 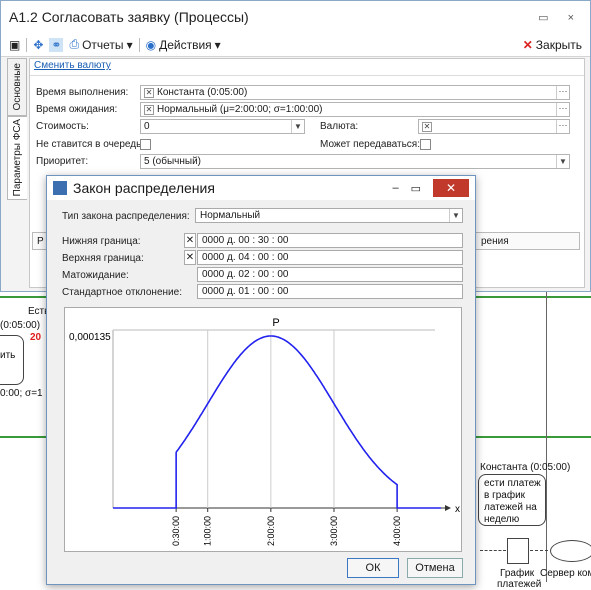 I want to click on no-queue-label: Не ставится в очередь:, so click(x=90, y=144).